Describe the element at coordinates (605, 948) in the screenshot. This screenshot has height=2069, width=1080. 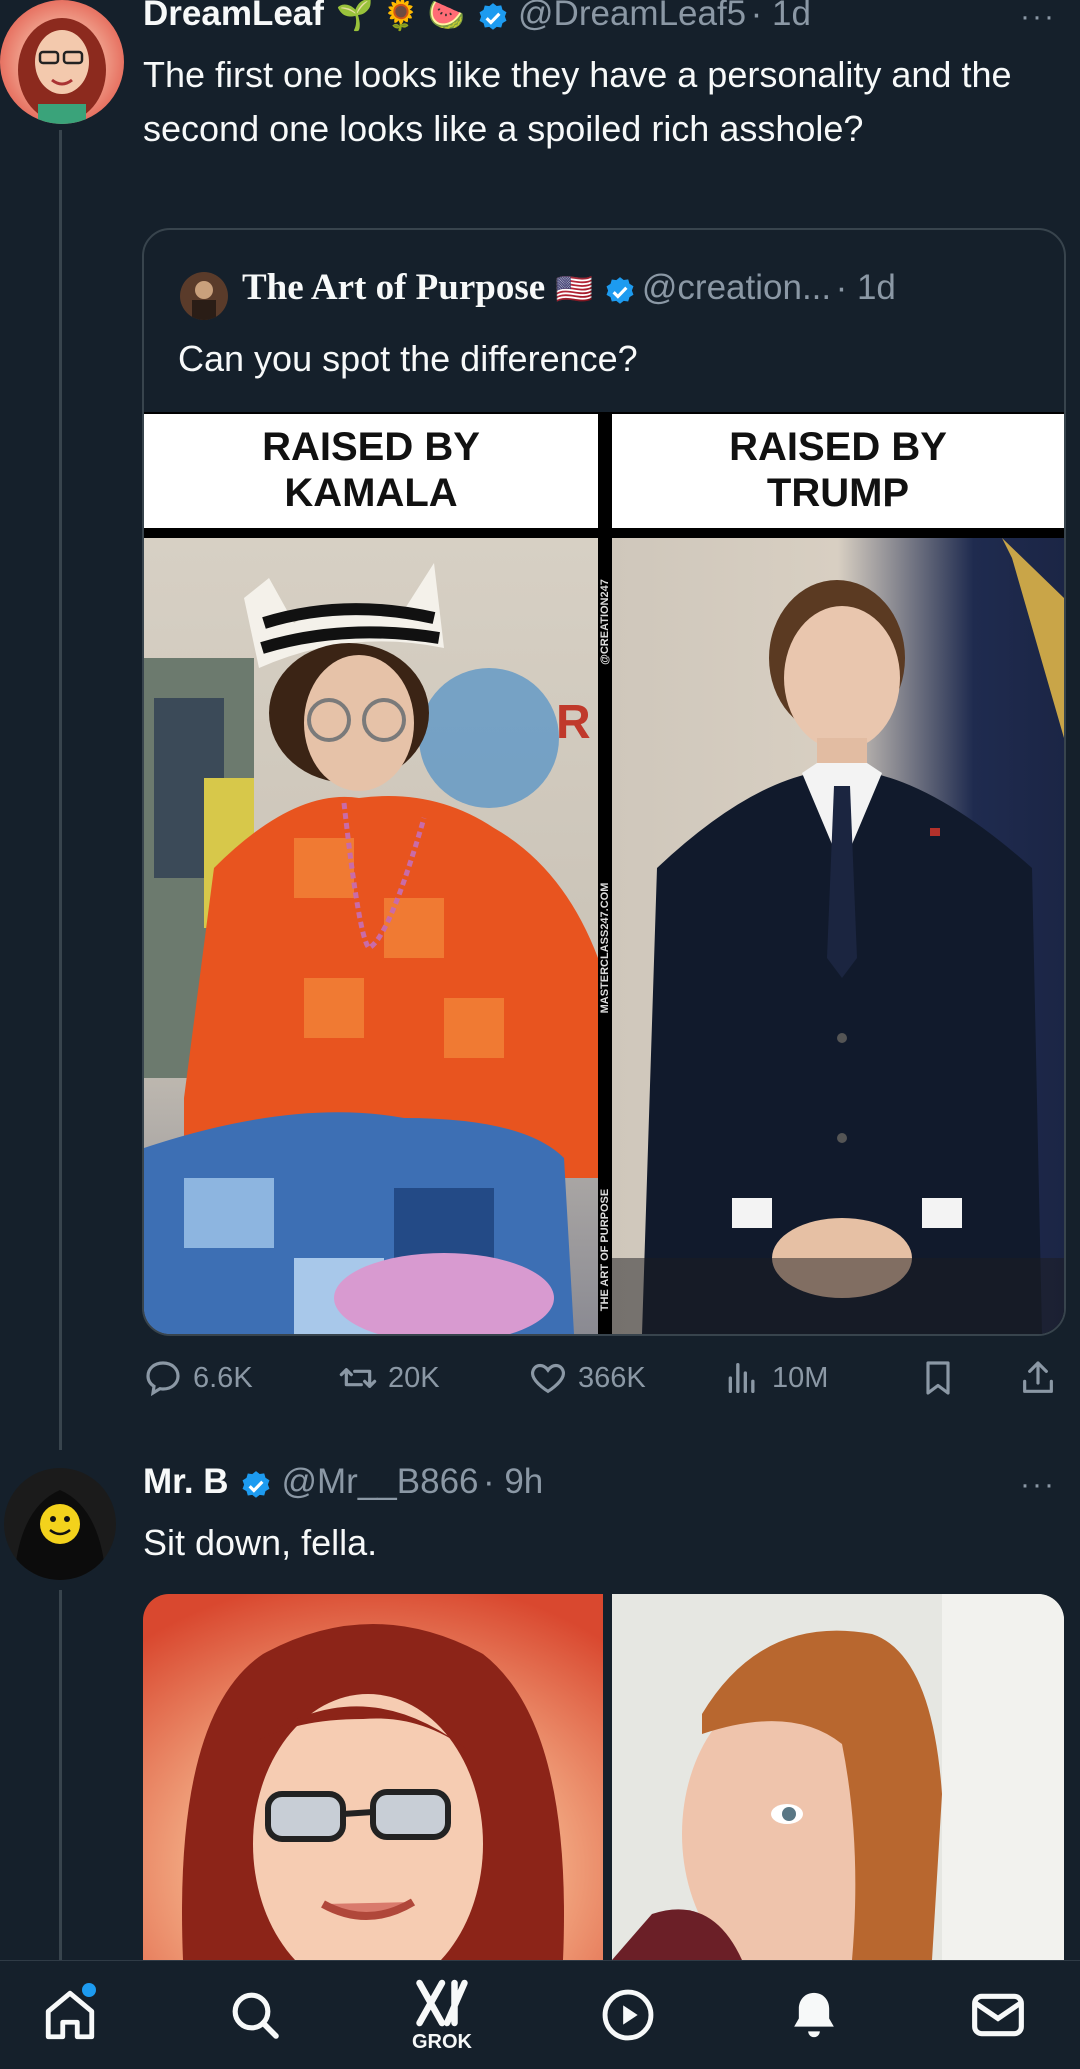
I see `watermark-mid: MASTERCLASS247.COM` at that location.